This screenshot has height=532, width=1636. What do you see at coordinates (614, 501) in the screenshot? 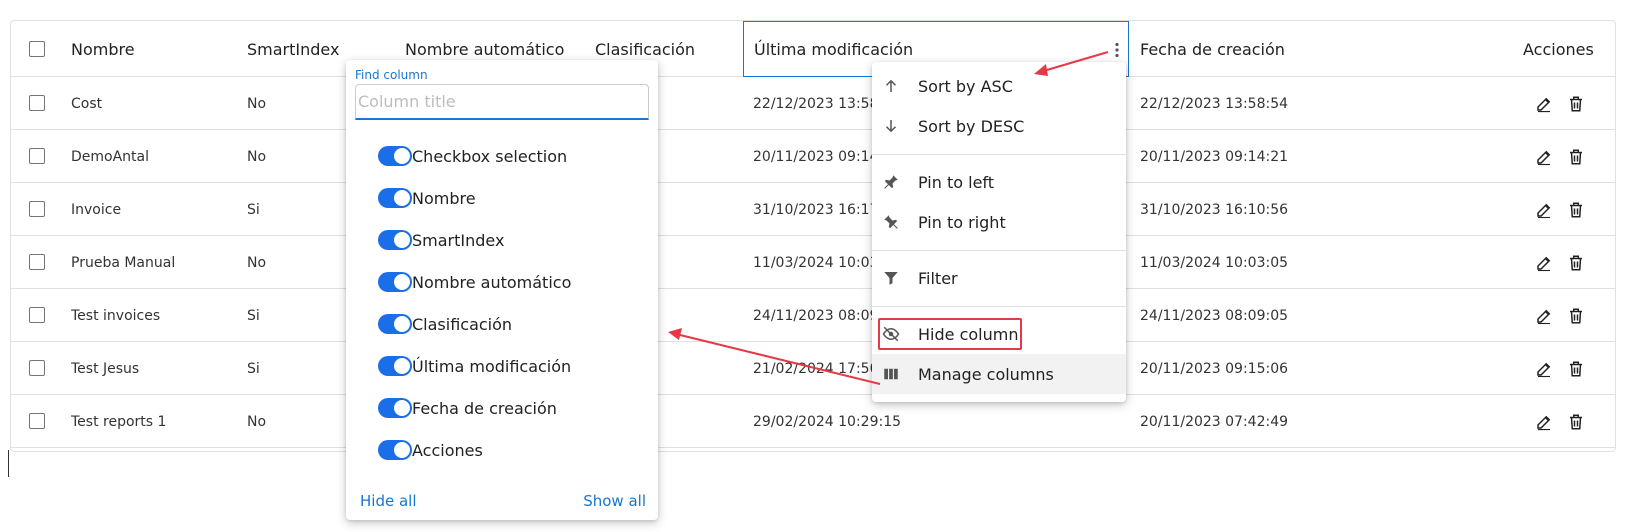
I see `show-all-button: Show all` at bounding box center [614, 501].